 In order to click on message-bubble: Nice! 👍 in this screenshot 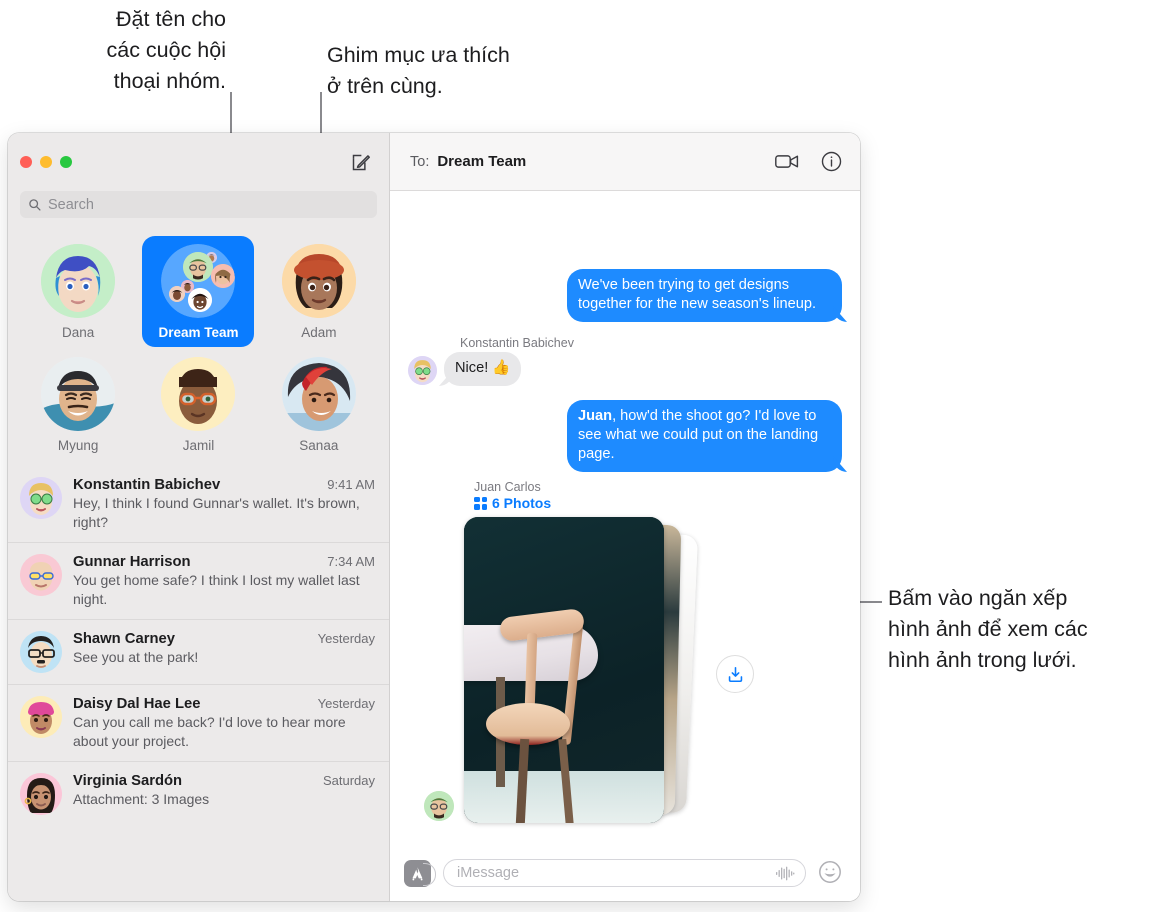, I will do `click(483, 369)`.